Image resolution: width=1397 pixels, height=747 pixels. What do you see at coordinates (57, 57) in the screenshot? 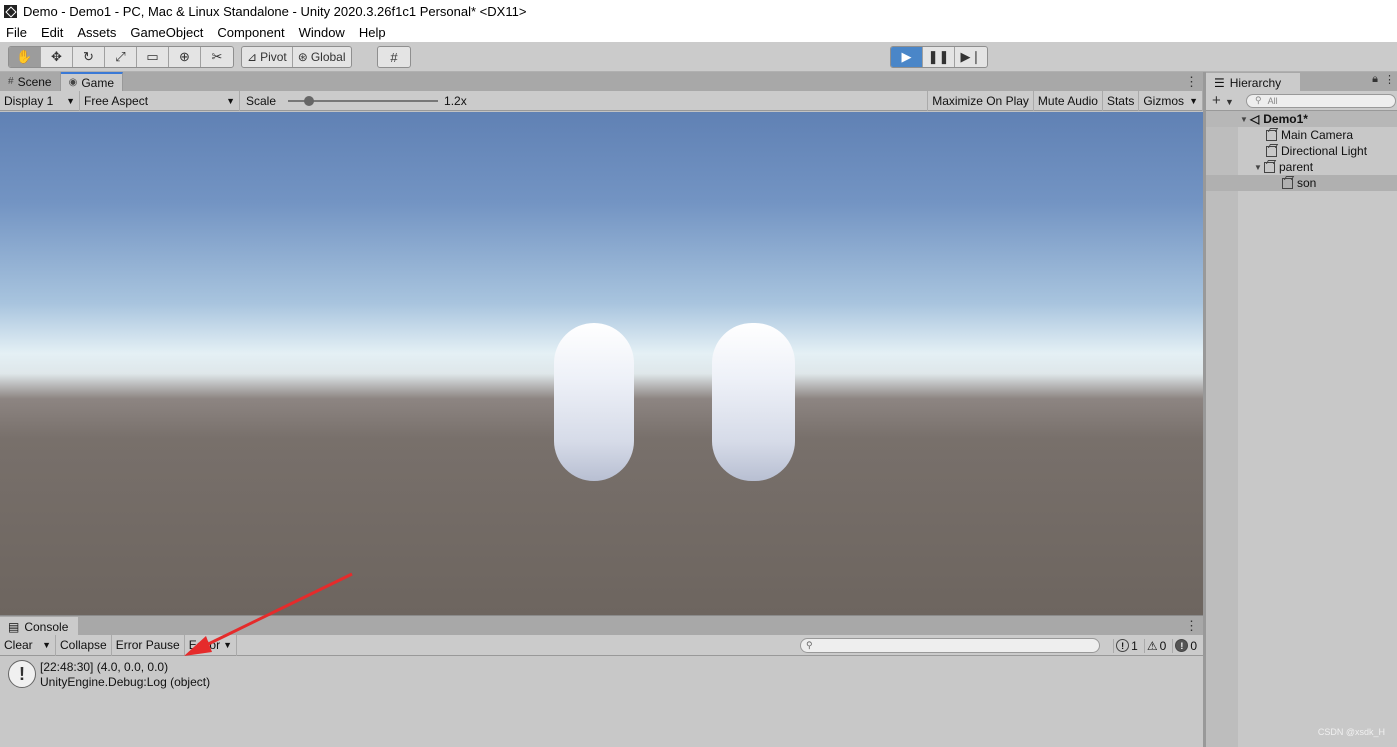
I see `move-tool-icon: ✥` at bounding box center [57, 57].